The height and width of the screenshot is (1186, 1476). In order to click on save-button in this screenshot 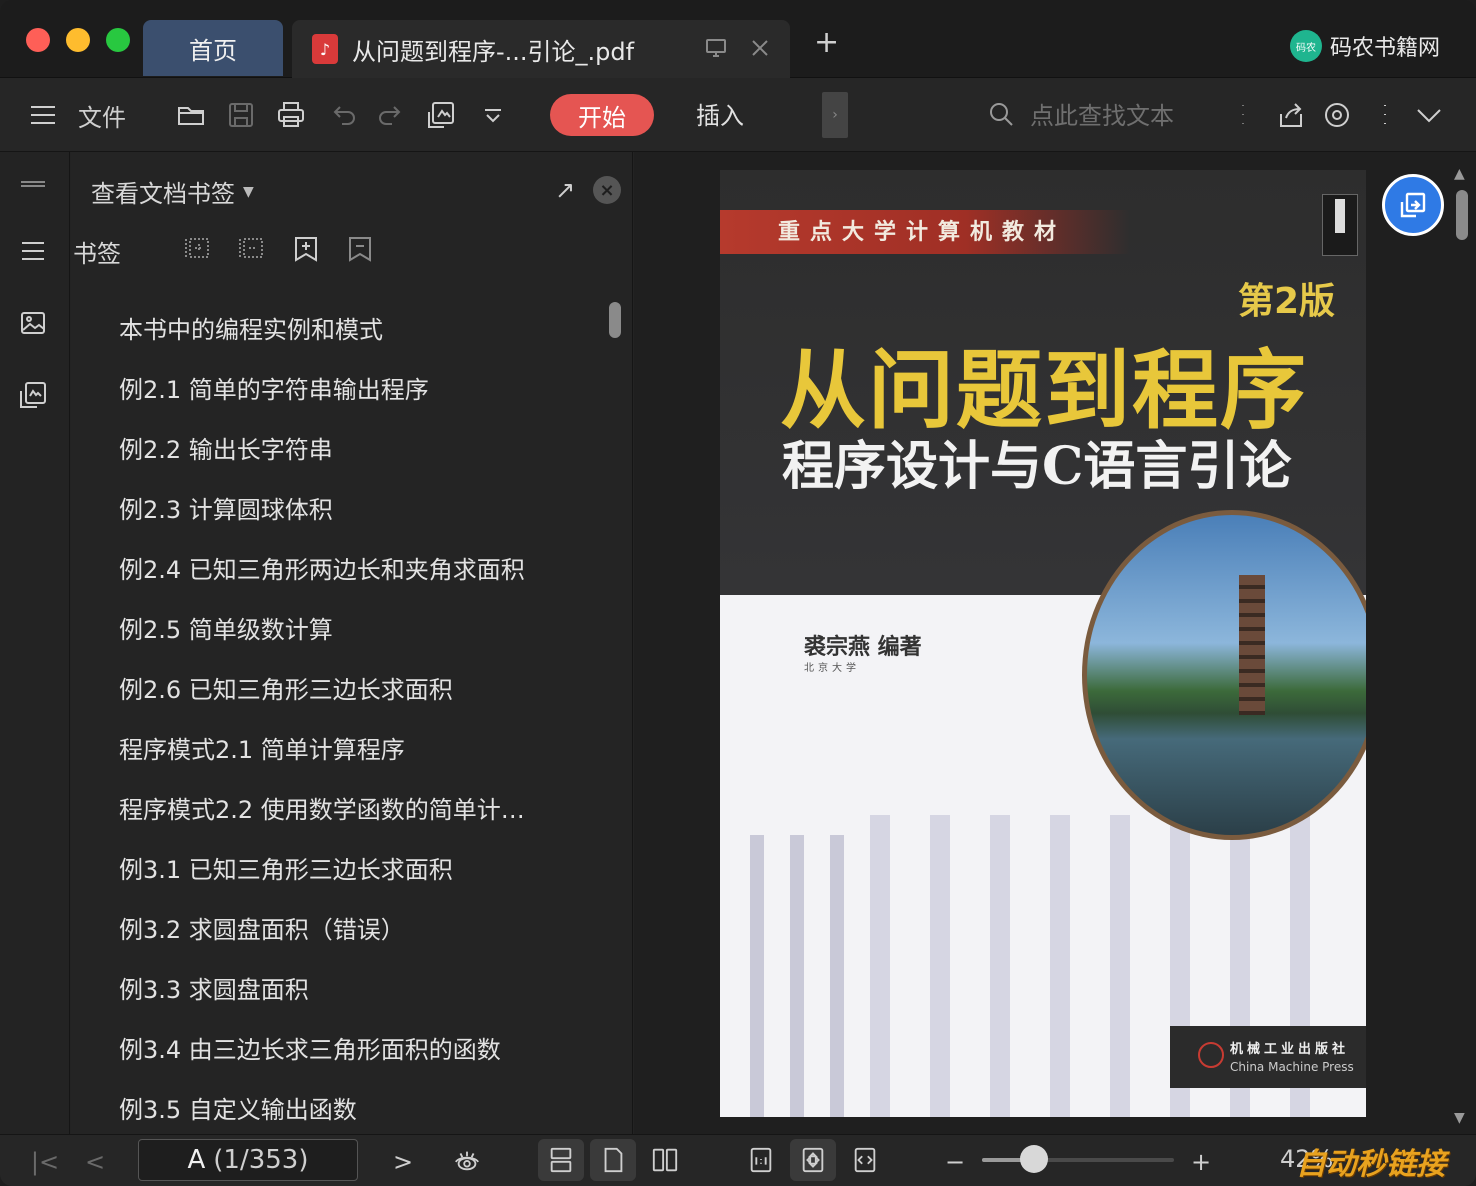, I will do `click(241, 115)`.